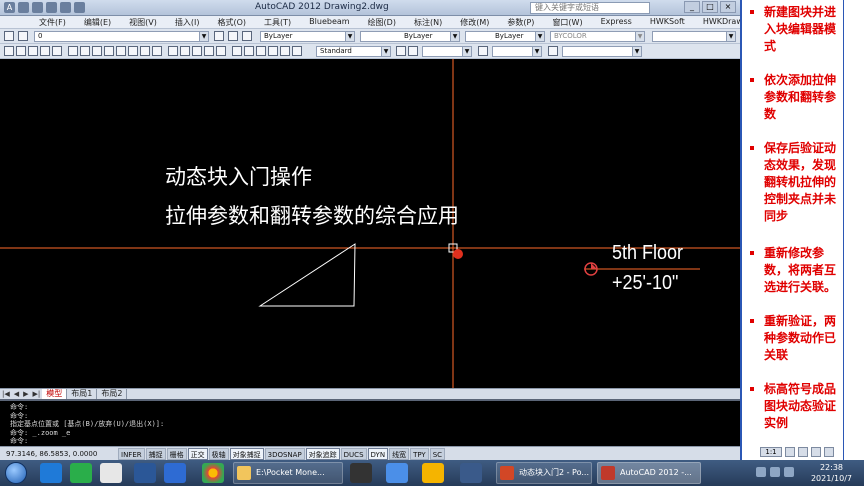  I want to click on chrome-icon, so click(213, 473).